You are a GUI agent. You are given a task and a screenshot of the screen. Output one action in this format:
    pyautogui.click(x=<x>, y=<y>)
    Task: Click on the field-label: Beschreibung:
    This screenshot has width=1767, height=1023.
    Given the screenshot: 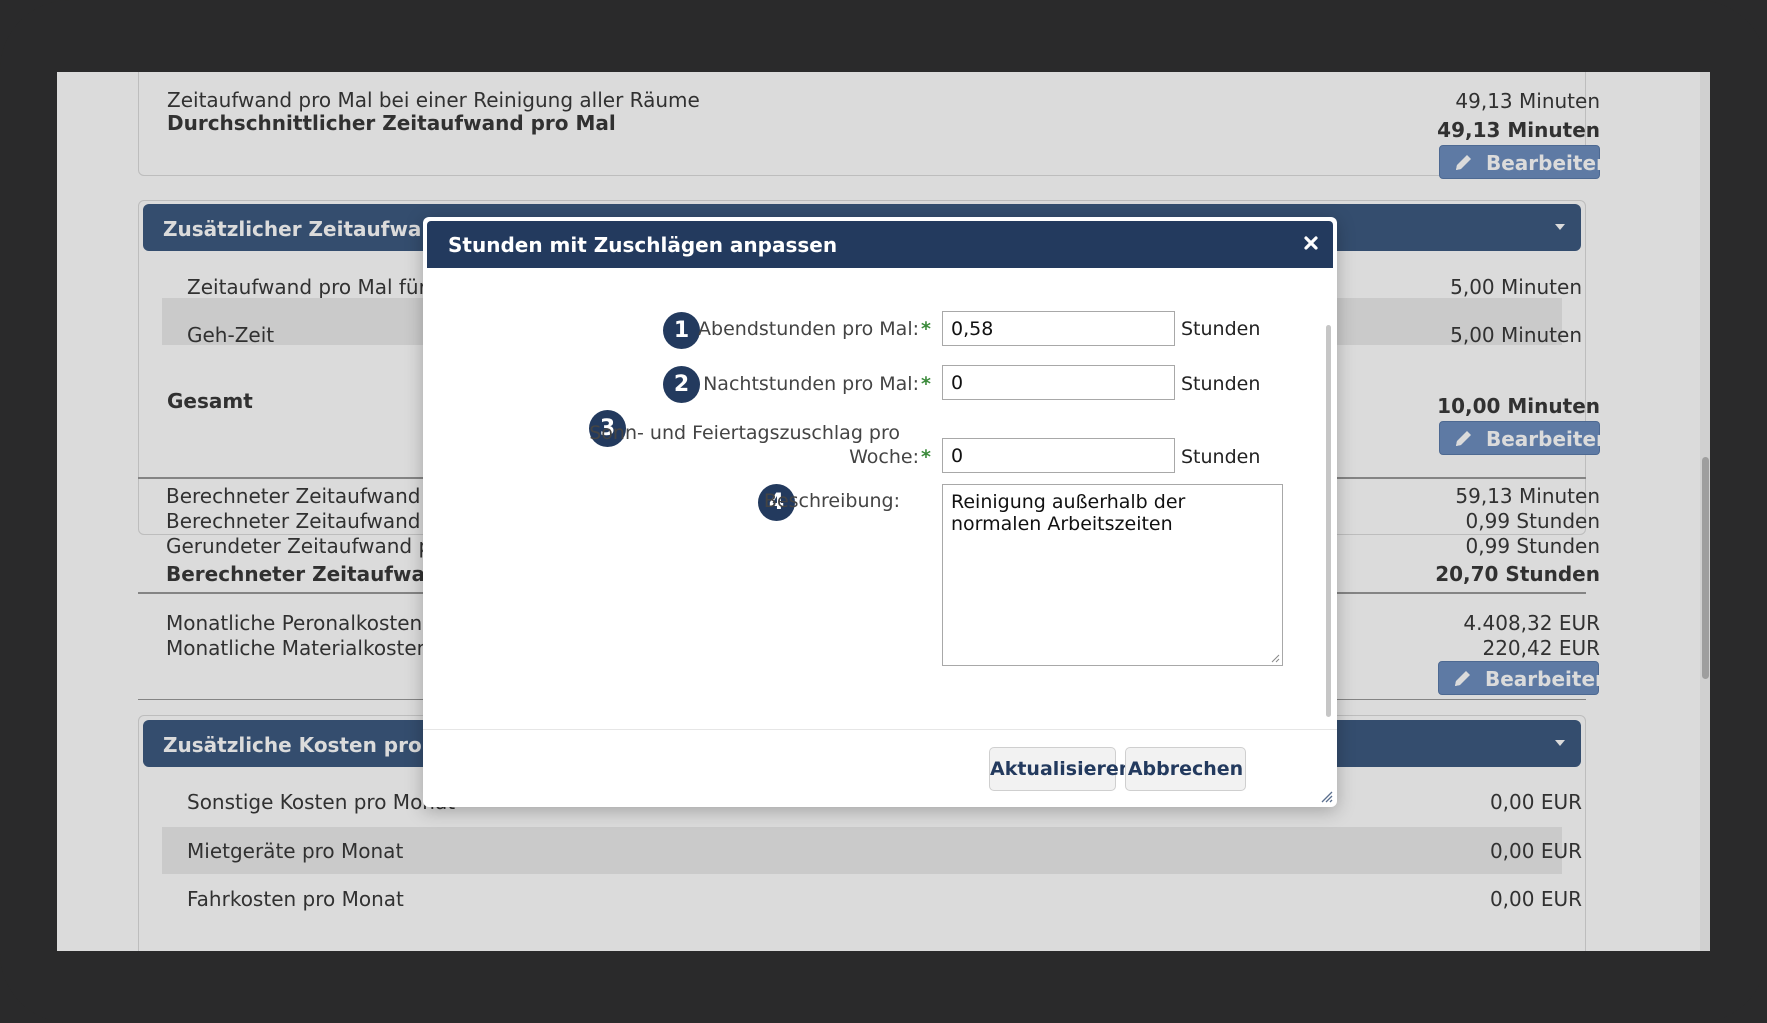 What is the action you would take?
    pyautogui.click(x=831, y=501)
    